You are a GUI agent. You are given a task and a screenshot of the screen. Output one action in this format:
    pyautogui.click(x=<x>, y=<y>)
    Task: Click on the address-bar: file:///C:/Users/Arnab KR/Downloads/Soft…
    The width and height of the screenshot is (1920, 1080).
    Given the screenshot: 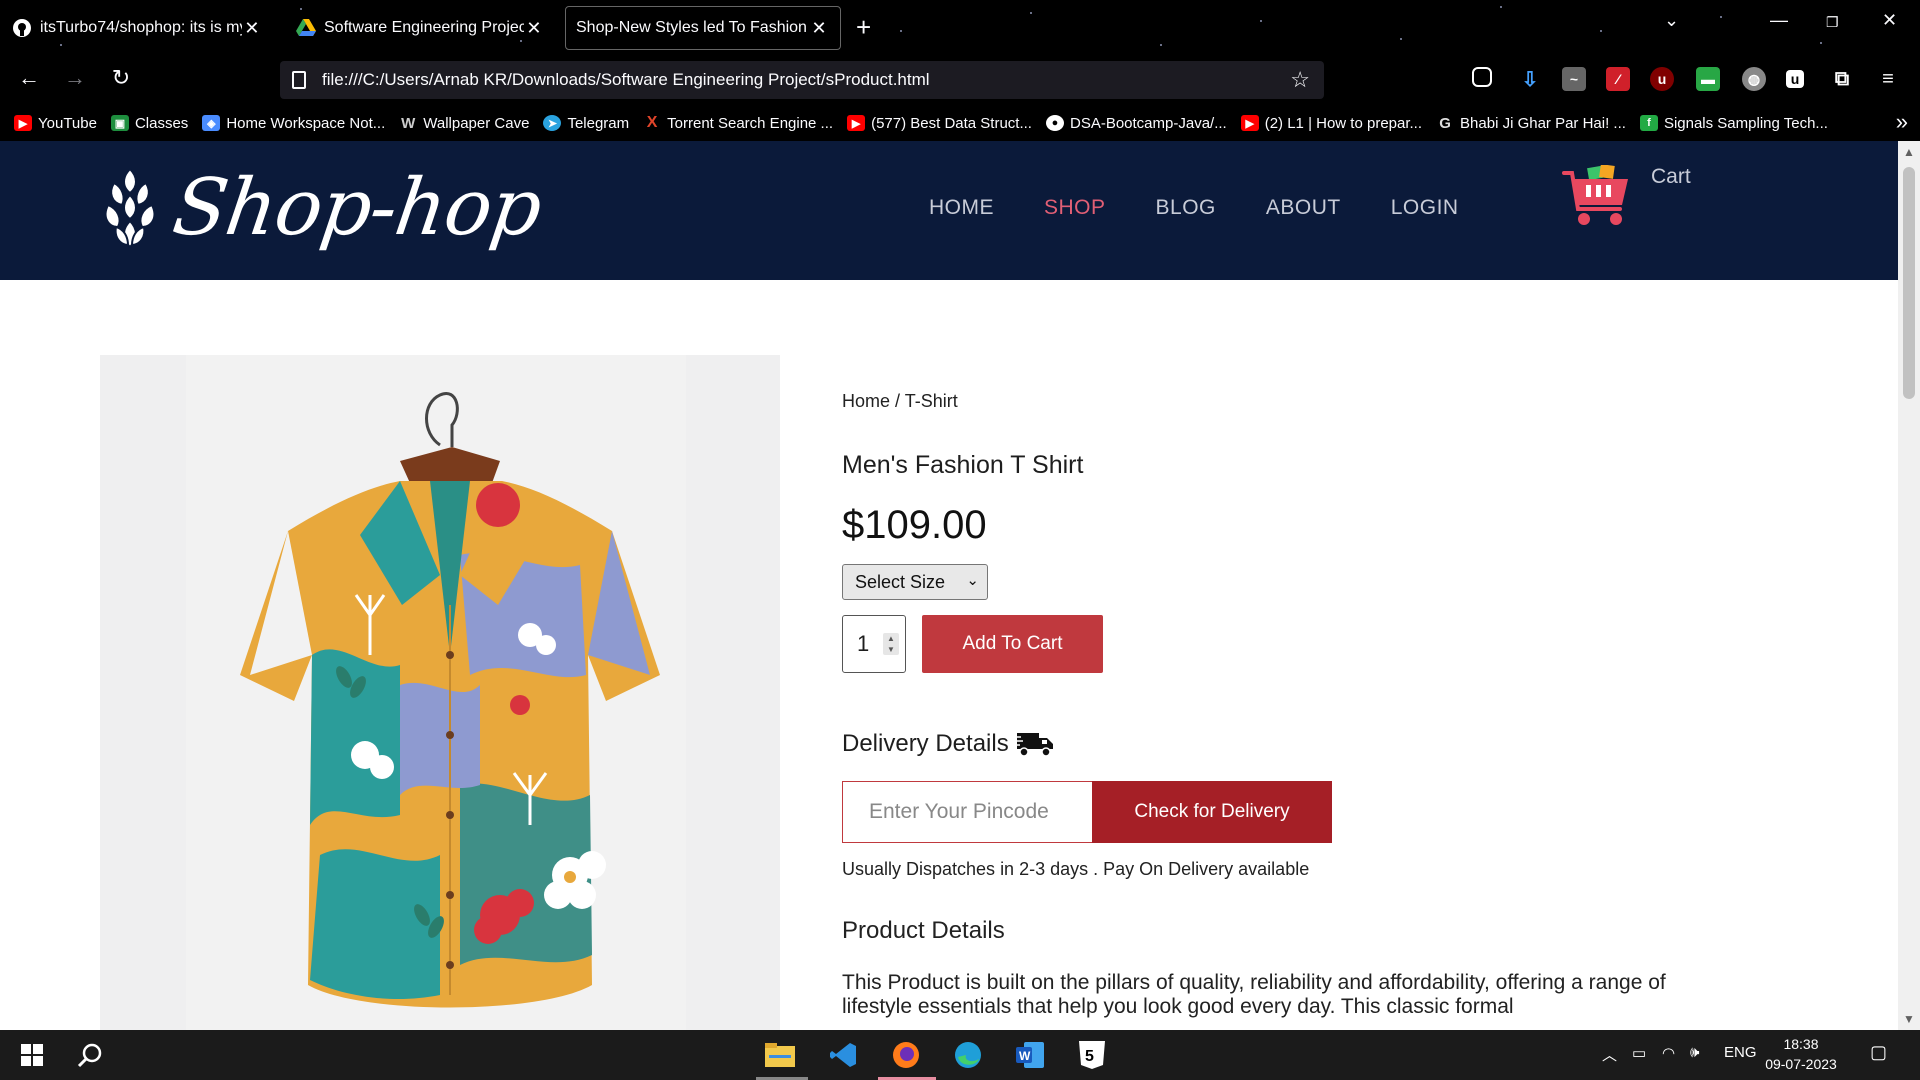 What is the action you would take?
    pyautogui.click(x=802, y=80)
    